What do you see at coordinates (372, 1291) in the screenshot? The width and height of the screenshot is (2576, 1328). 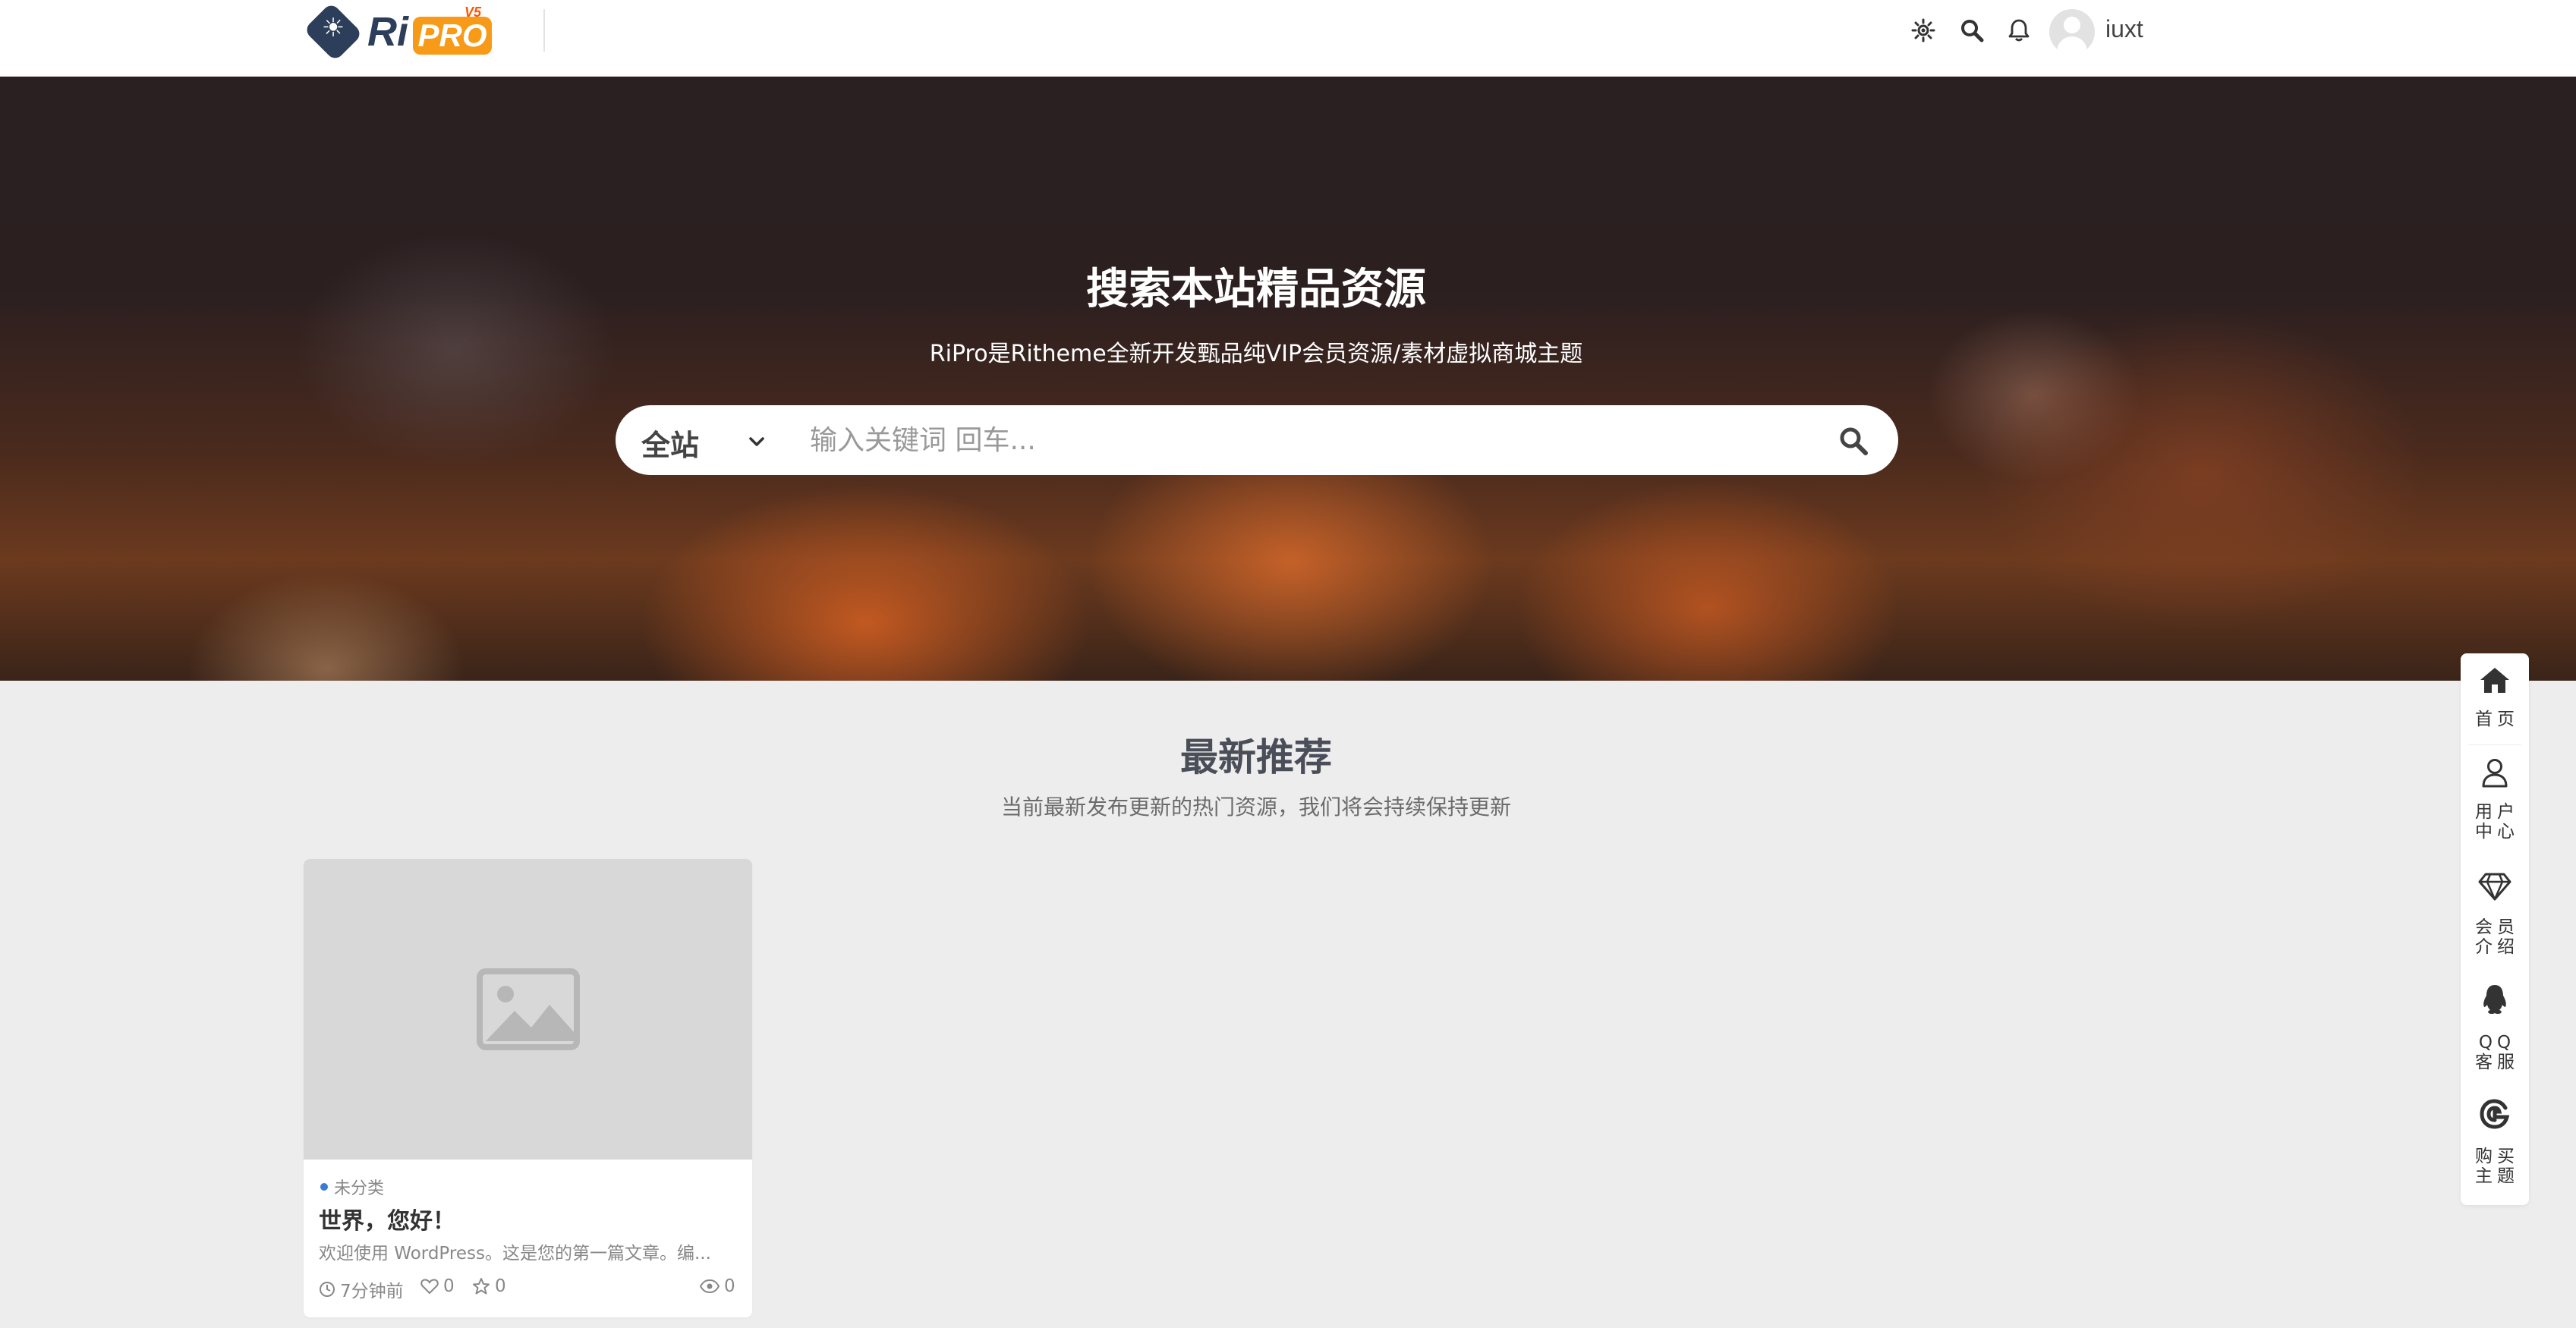 I see `post-time-label: 7分钟前` at bounding box center [372, 1291].